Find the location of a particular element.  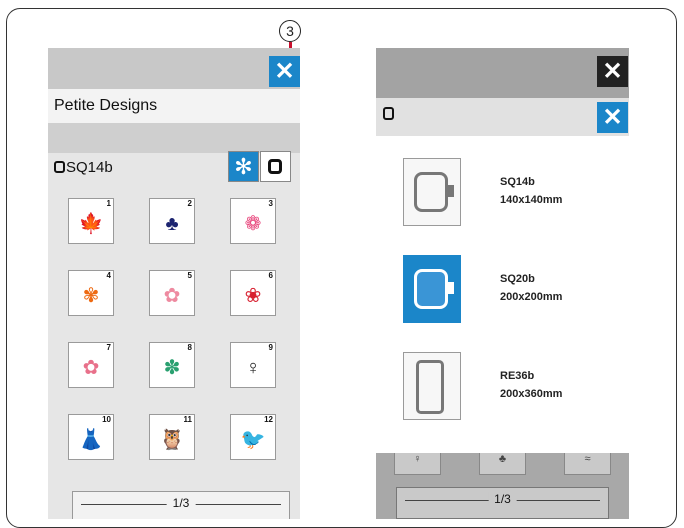

hoop-select-button is located at coordinates (275, 166).